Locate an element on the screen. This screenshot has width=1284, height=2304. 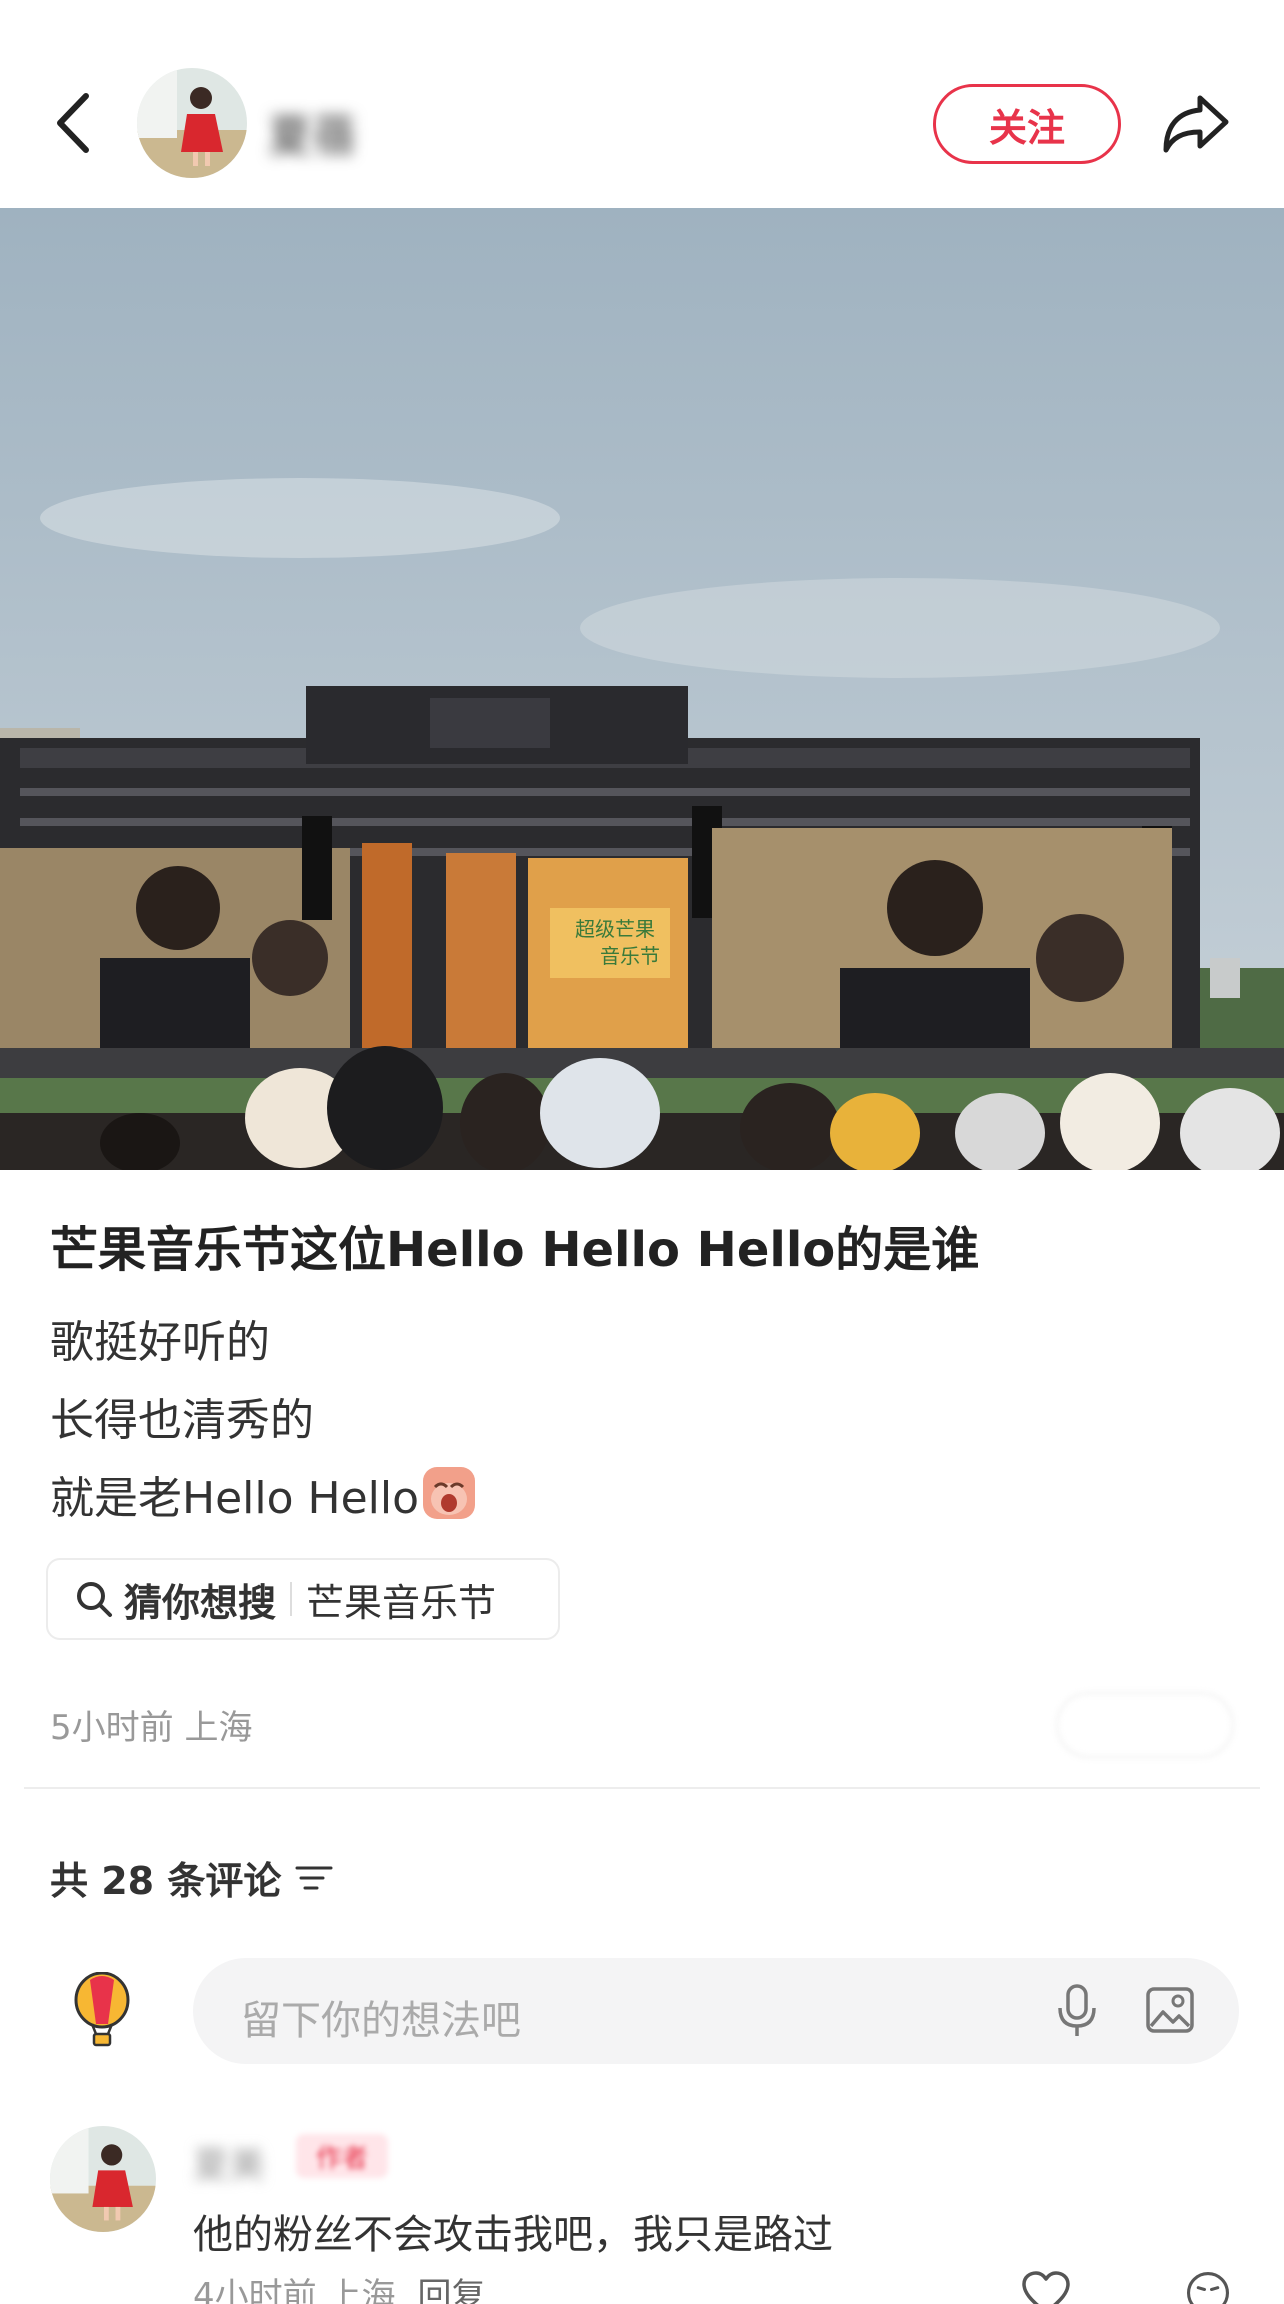
heart-icon is located at coordinates (1046, 2287).